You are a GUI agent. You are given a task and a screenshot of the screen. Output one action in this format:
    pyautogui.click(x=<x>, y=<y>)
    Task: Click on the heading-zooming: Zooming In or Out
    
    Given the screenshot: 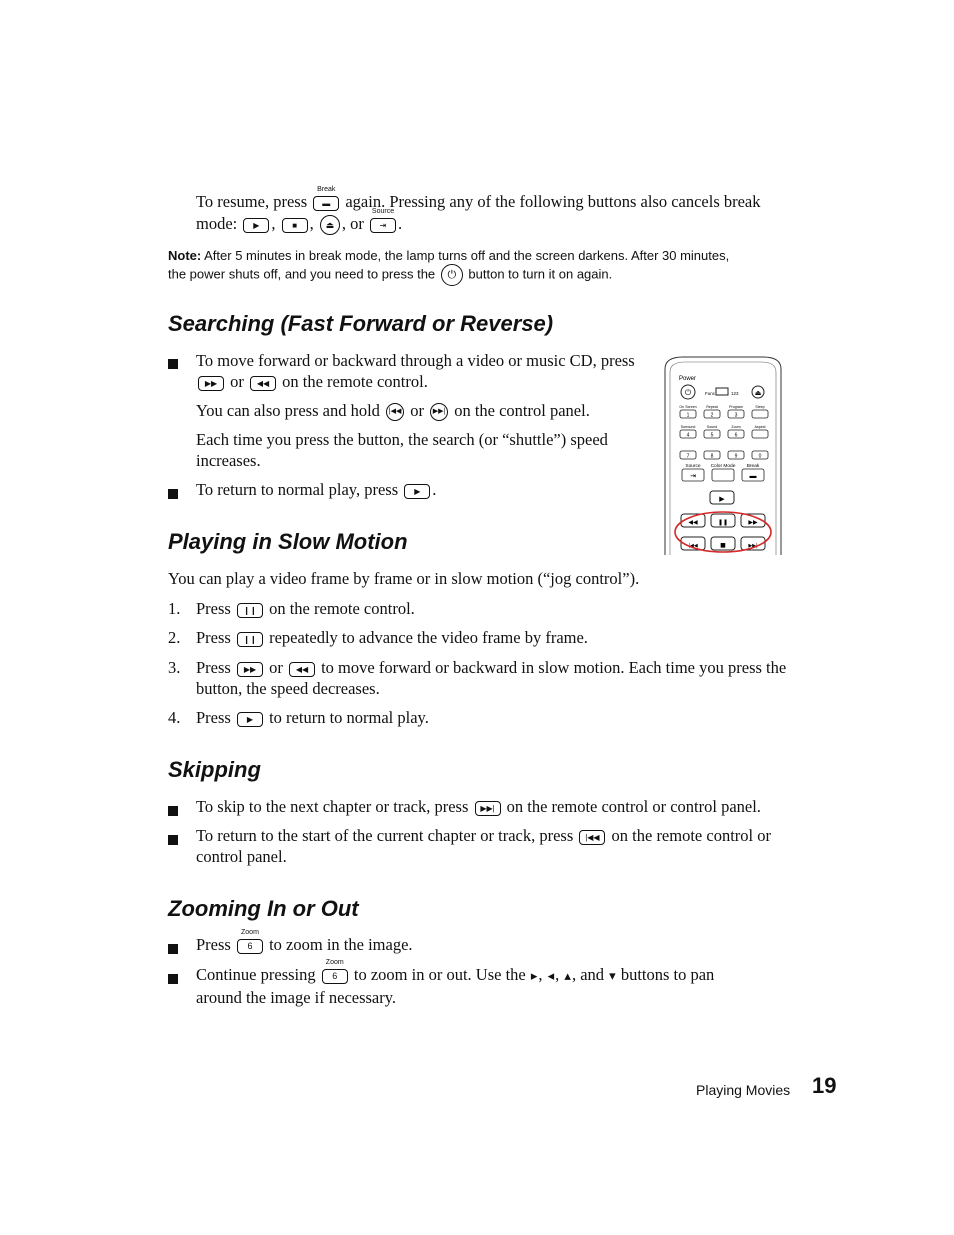 What is the action you would take?
    pyautogui.click(x=263, y=908)
    